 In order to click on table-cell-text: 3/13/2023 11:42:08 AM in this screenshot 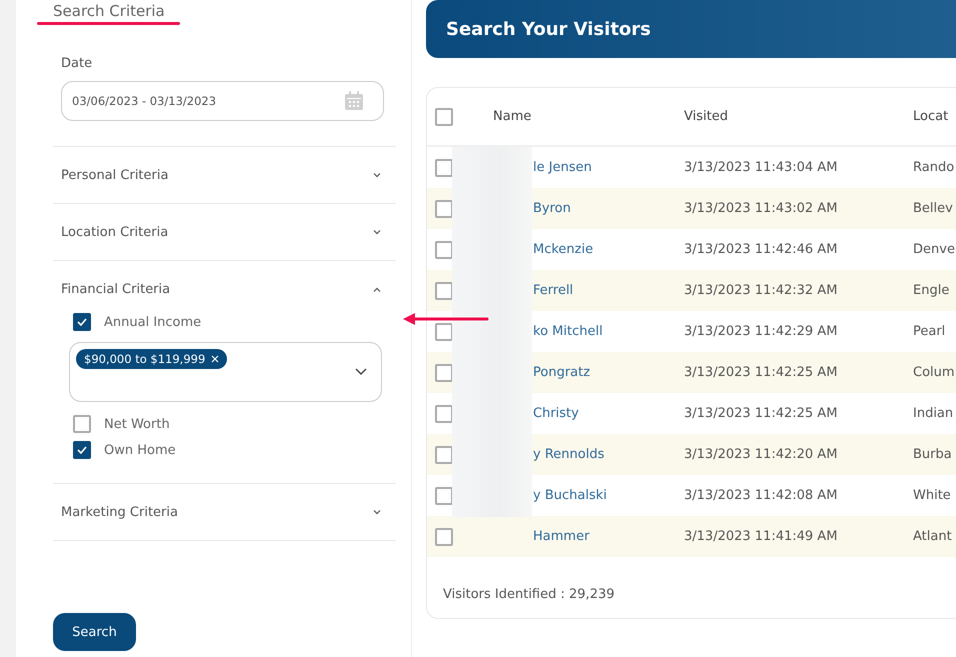, I will do `click(761, 495)`.